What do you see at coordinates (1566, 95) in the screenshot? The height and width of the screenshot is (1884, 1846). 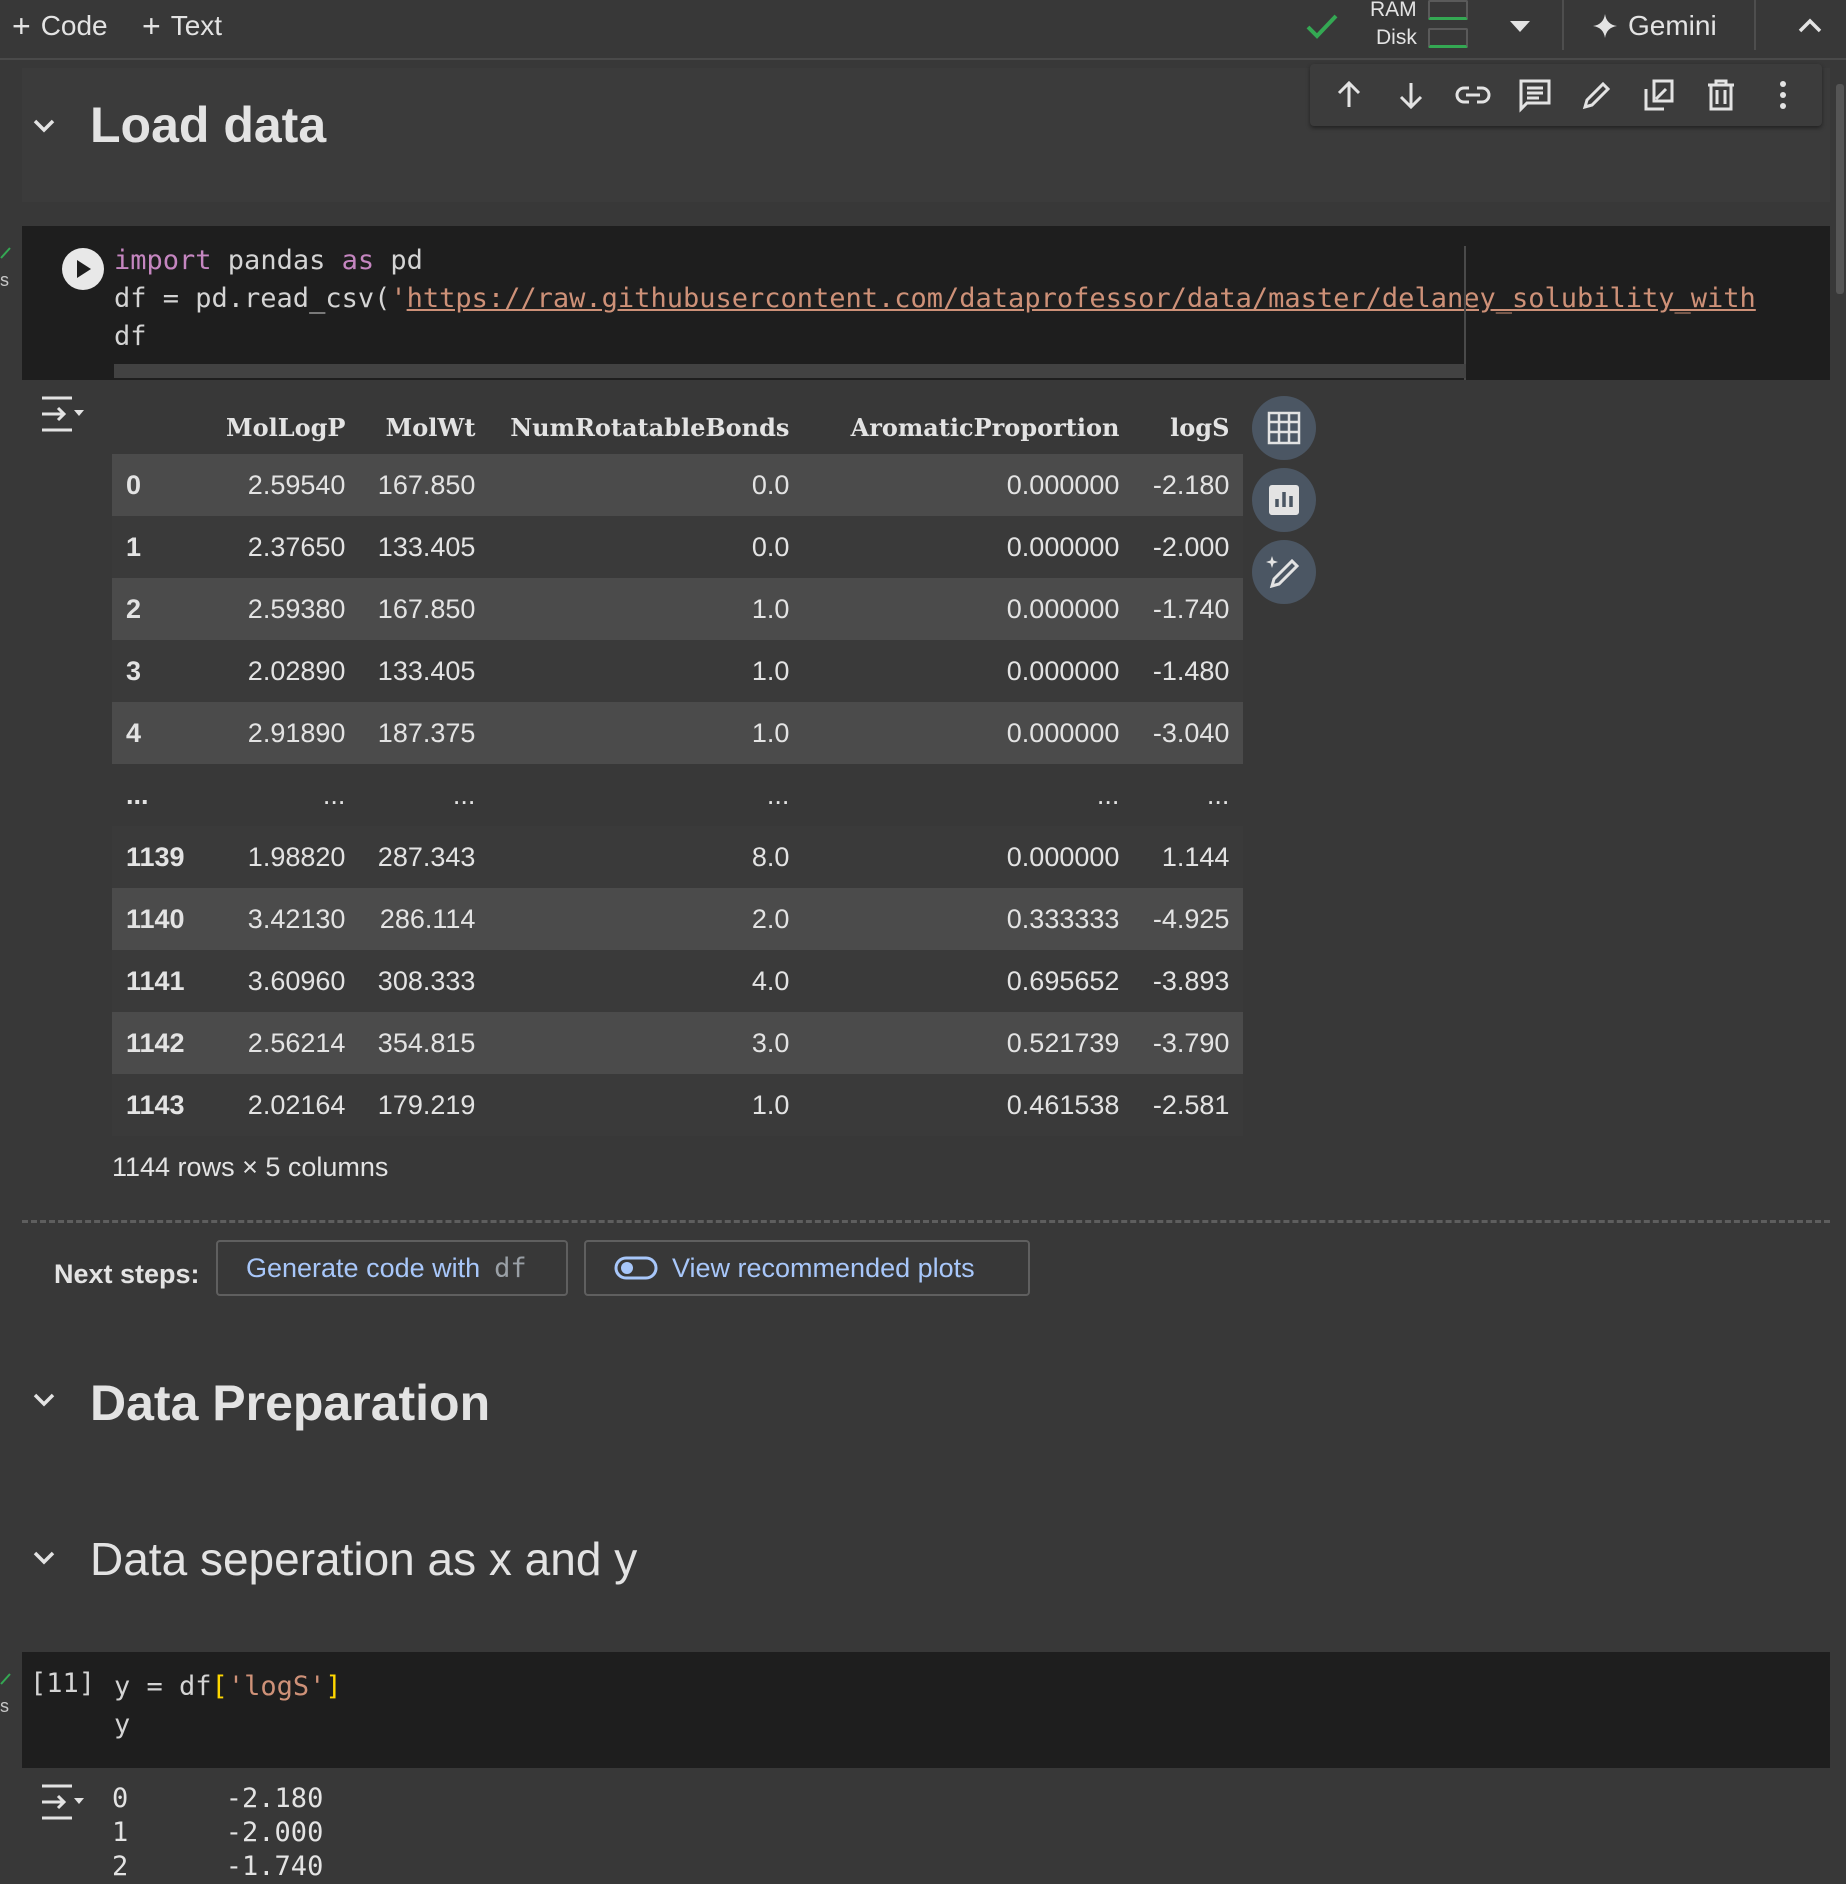 I see `cell-action-toolbar` at bounding box center [1566, 95].